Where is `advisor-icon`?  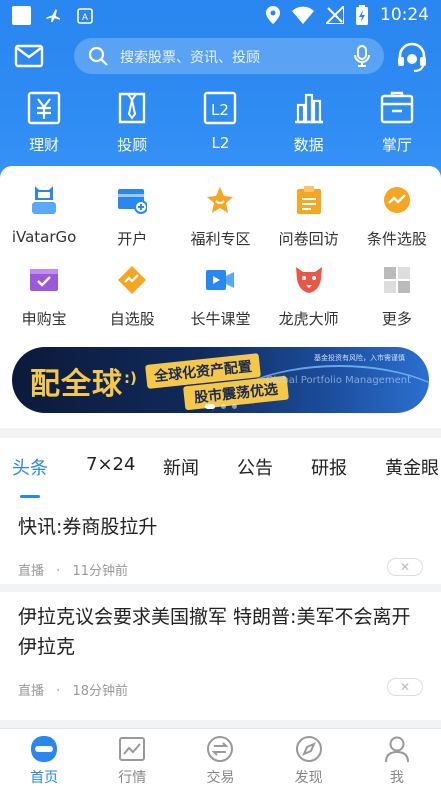
advisor-icon is located at coordinates (132, 108).